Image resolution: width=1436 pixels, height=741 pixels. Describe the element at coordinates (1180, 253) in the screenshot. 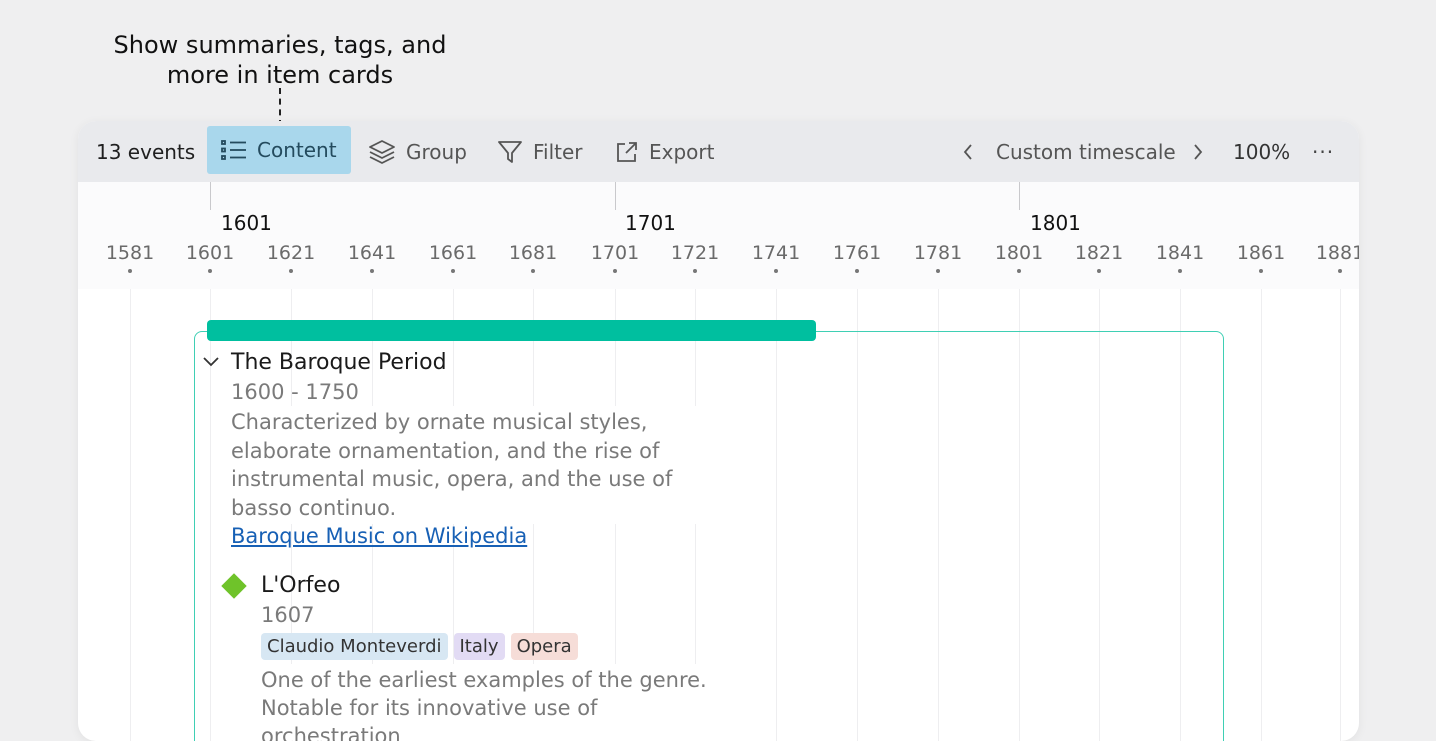

I see `minor-tick-label: 1841` at that location.